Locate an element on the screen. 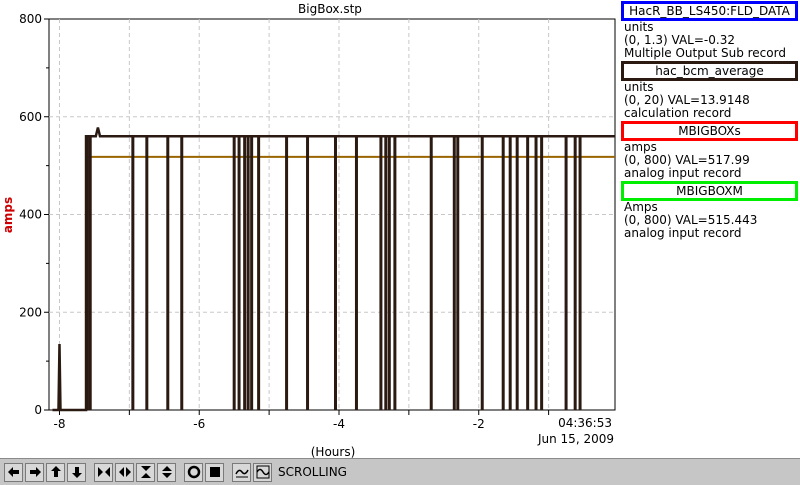 The width and height of the screenshot is (800, 485). scroll-status-text: SCROLLING is located at coordinates (312, 472).